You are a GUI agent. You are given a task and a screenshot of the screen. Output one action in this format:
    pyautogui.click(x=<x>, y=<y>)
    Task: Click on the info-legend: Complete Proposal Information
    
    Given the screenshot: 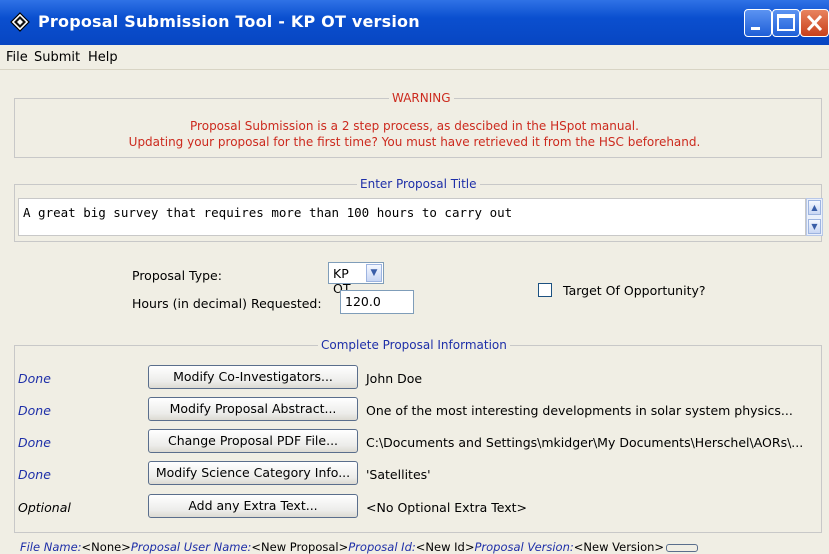 What is the action you would take?
    pyautogui.click(x=414, y=345)
    